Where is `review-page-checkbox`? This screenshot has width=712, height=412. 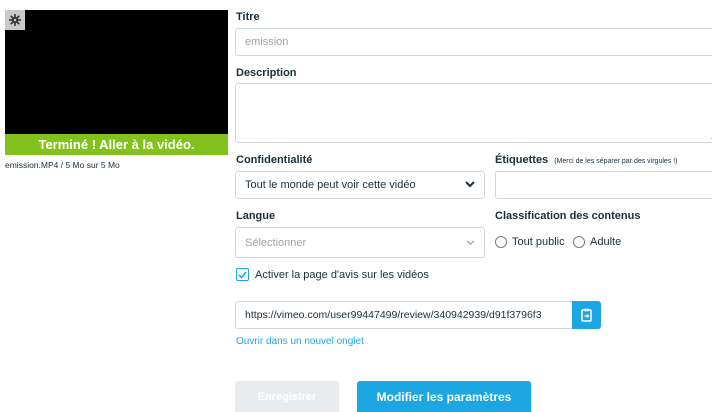 review-page-checkbox is located at coordinates (242, 274).